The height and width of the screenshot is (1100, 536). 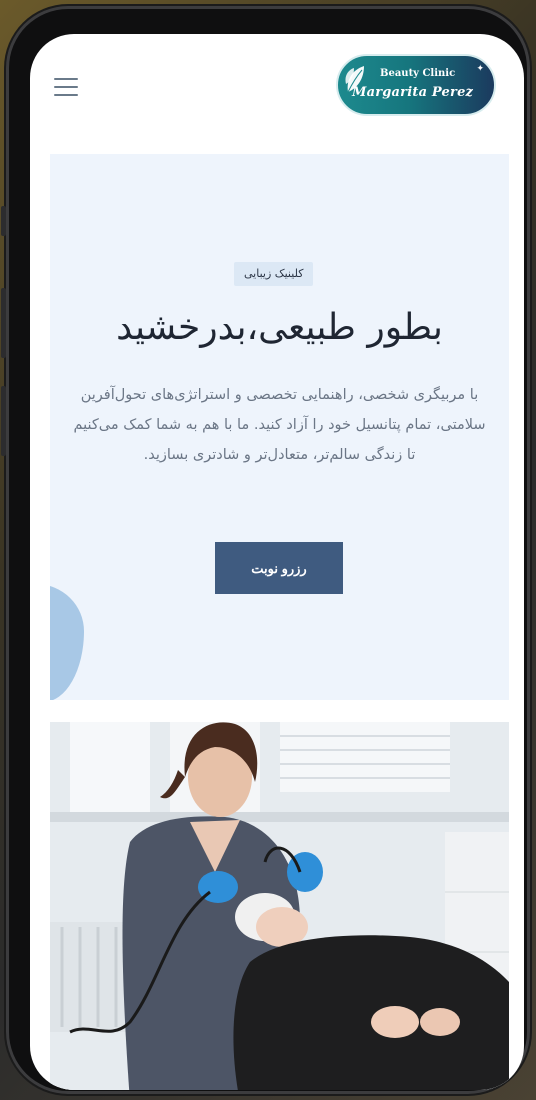 What do you see at coordinates (67, 642) in the screenshot?
I see `decorative-blob` at bounding box center [67, 642].